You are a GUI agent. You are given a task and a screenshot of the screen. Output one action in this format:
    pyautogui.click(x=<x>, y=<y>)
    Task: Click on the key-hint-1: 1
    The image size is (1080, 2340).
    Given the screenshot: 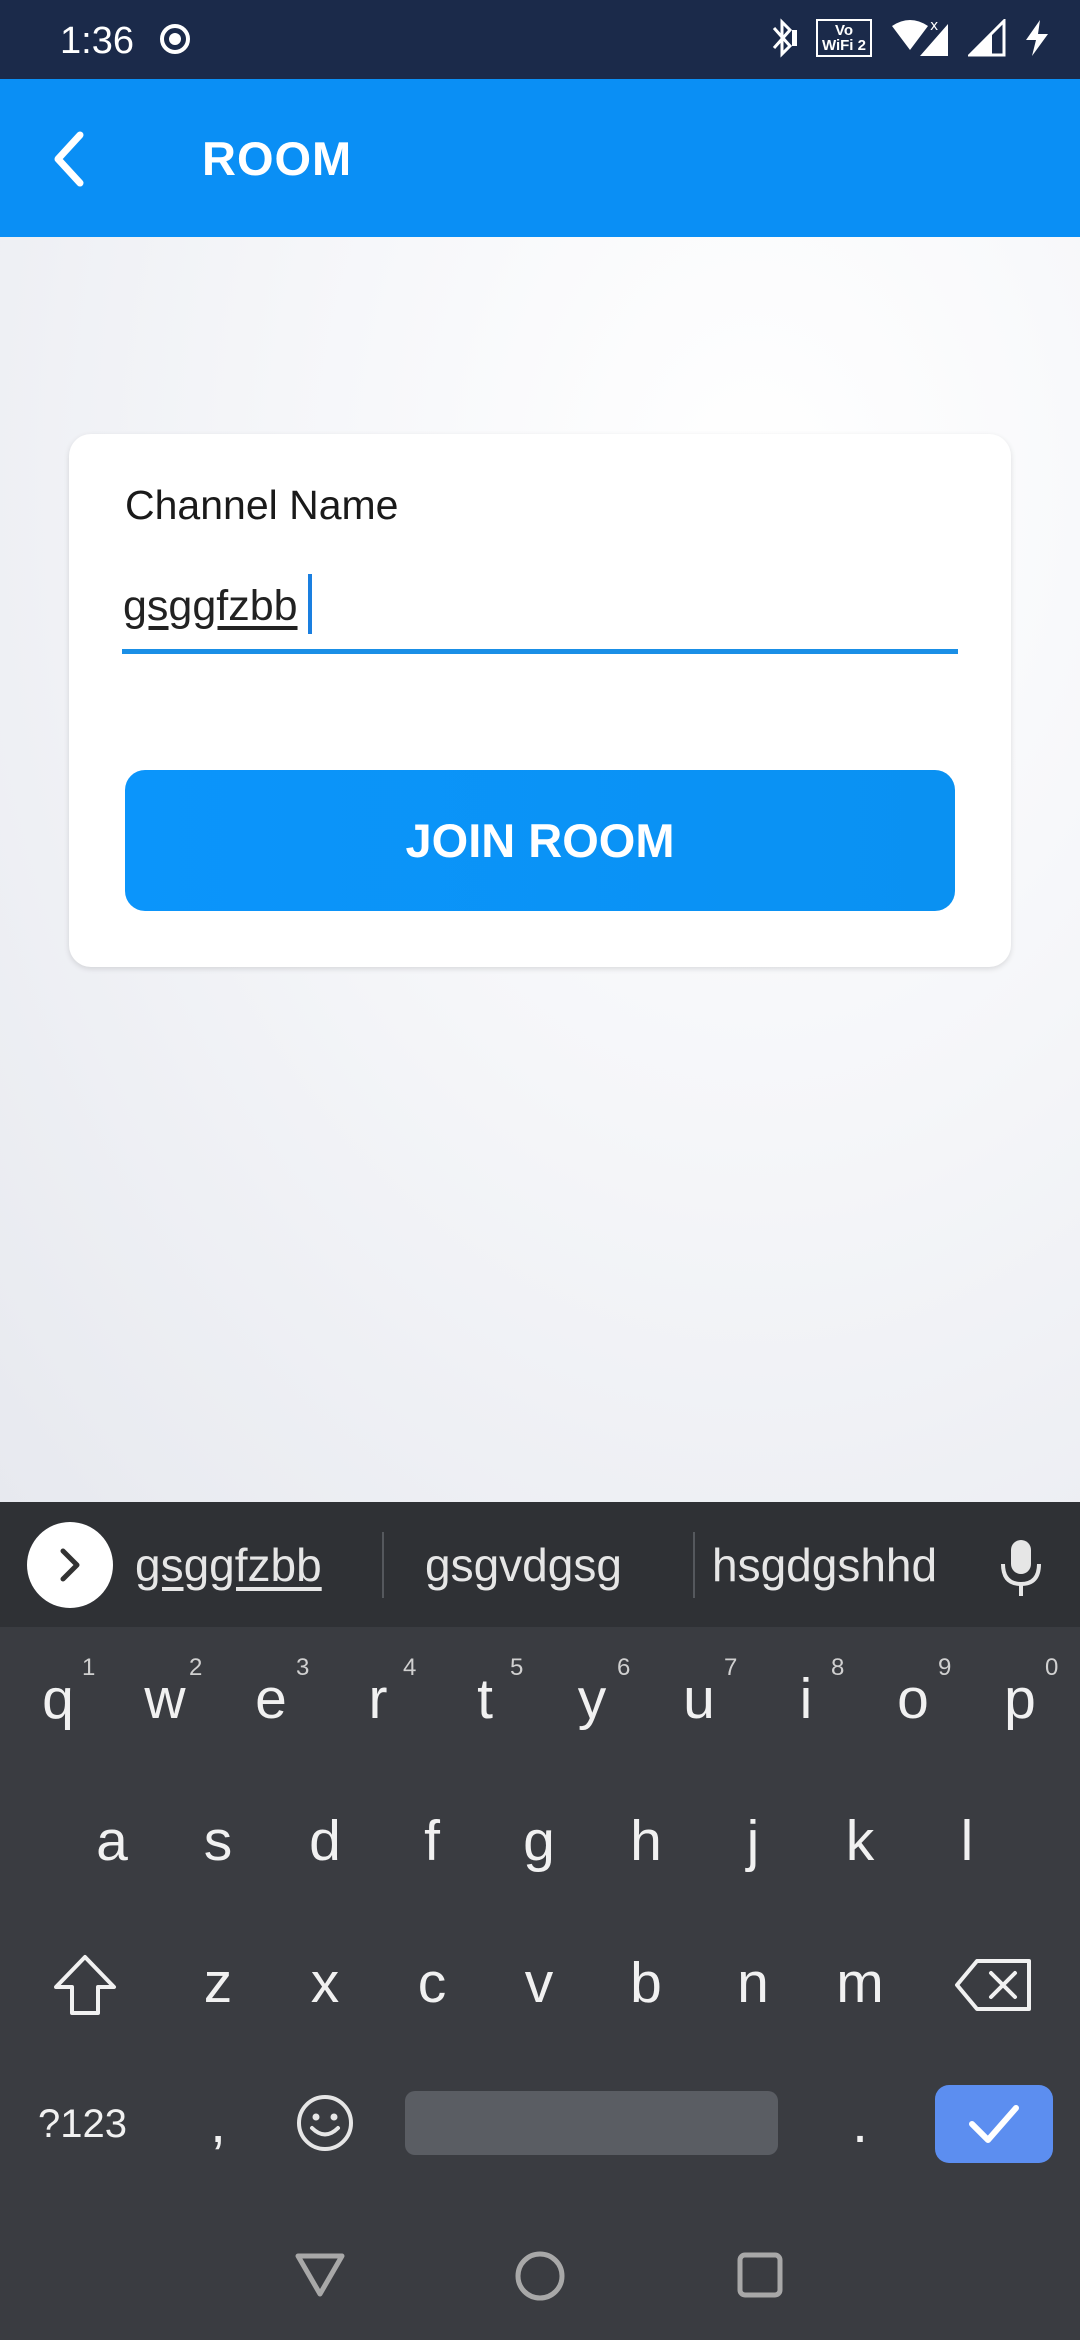 What is the action you would take?
    pyautogui.click(x=89, y=1667)
    